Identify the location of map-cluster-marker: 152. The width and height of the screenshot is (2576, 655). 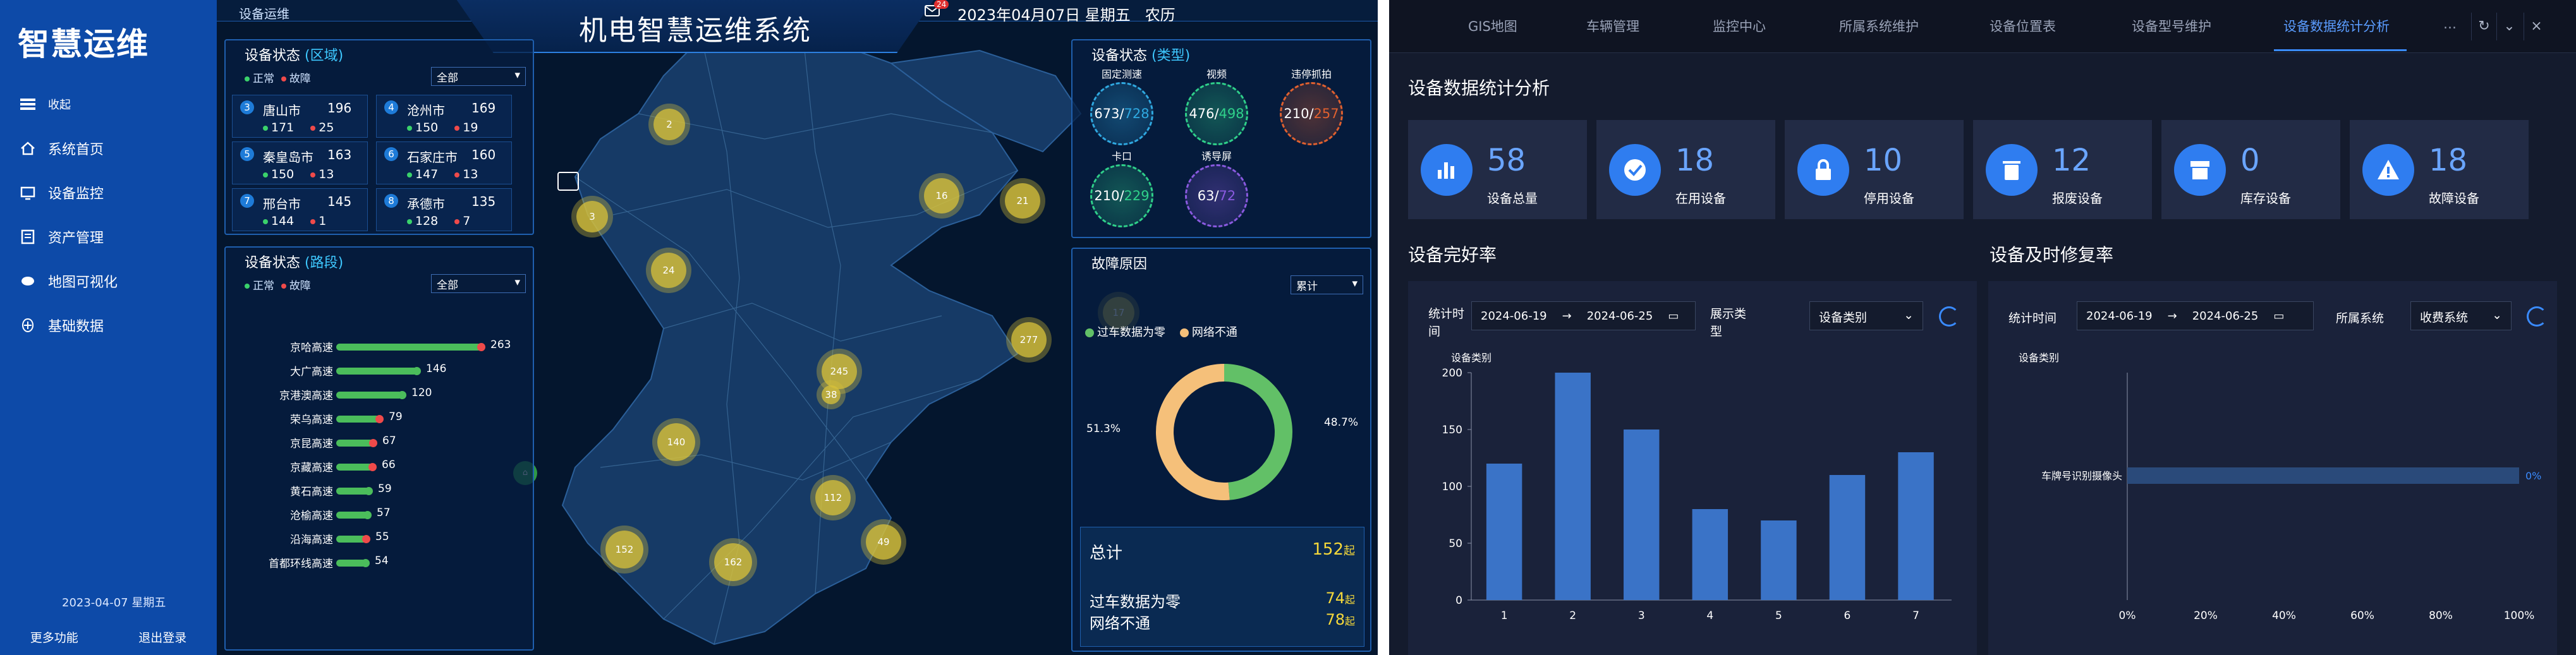
(624, 550).